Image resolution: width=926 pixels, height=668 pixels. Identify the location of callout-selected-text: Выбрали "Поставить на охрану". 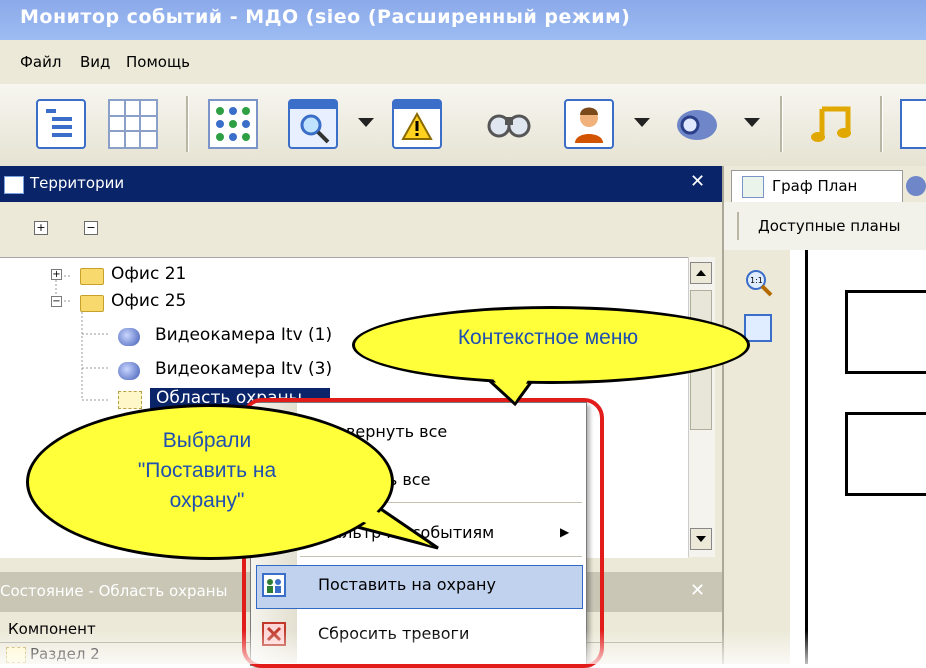
(207, 471).